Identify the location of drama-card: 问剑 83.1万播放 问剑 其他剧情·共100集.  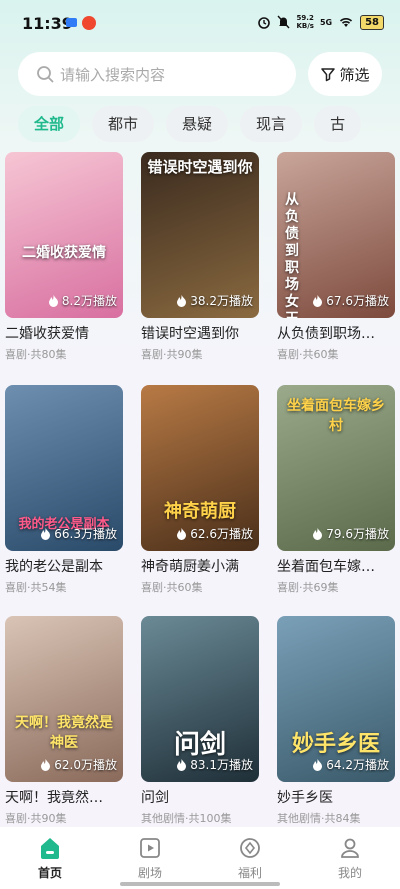
(200, 721).